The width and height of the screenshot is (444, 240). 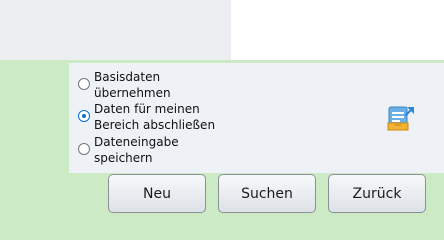 What do you see at coordinates (157, 193) in the screenshot?
I see `neu-button: Neu` at bounding box center [157, 193].